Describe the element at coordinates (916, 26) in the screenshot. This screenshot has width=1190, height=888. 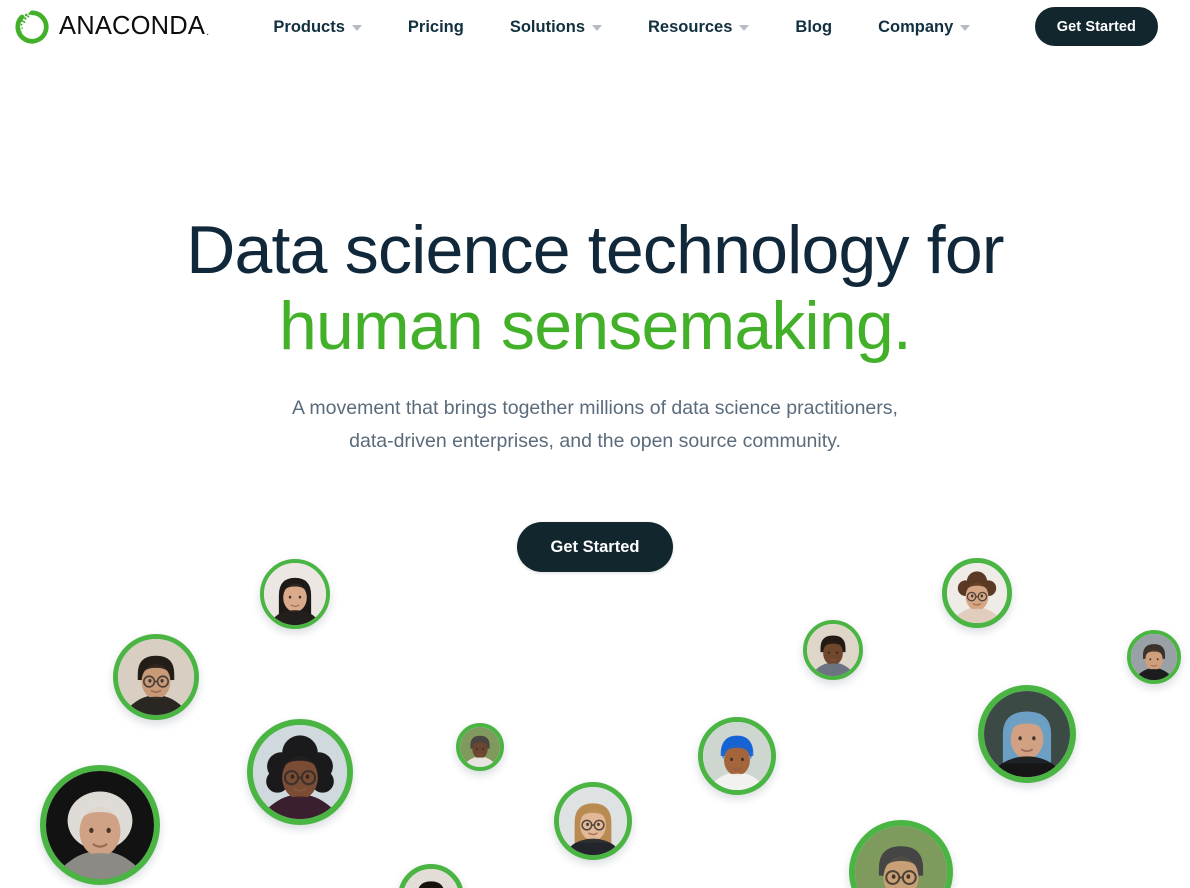
I see `nav-label: Company` at that location.